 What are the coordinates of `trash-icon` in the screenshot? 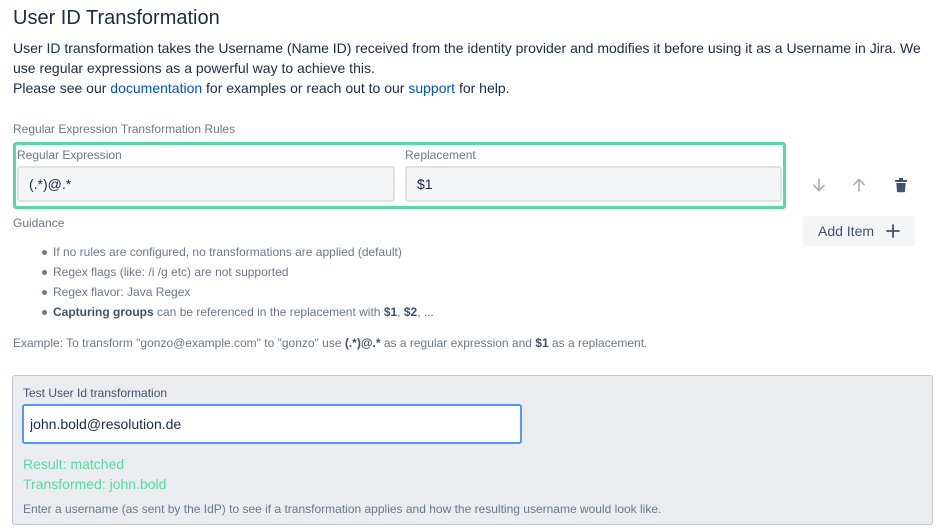 It's located at (901, 185).